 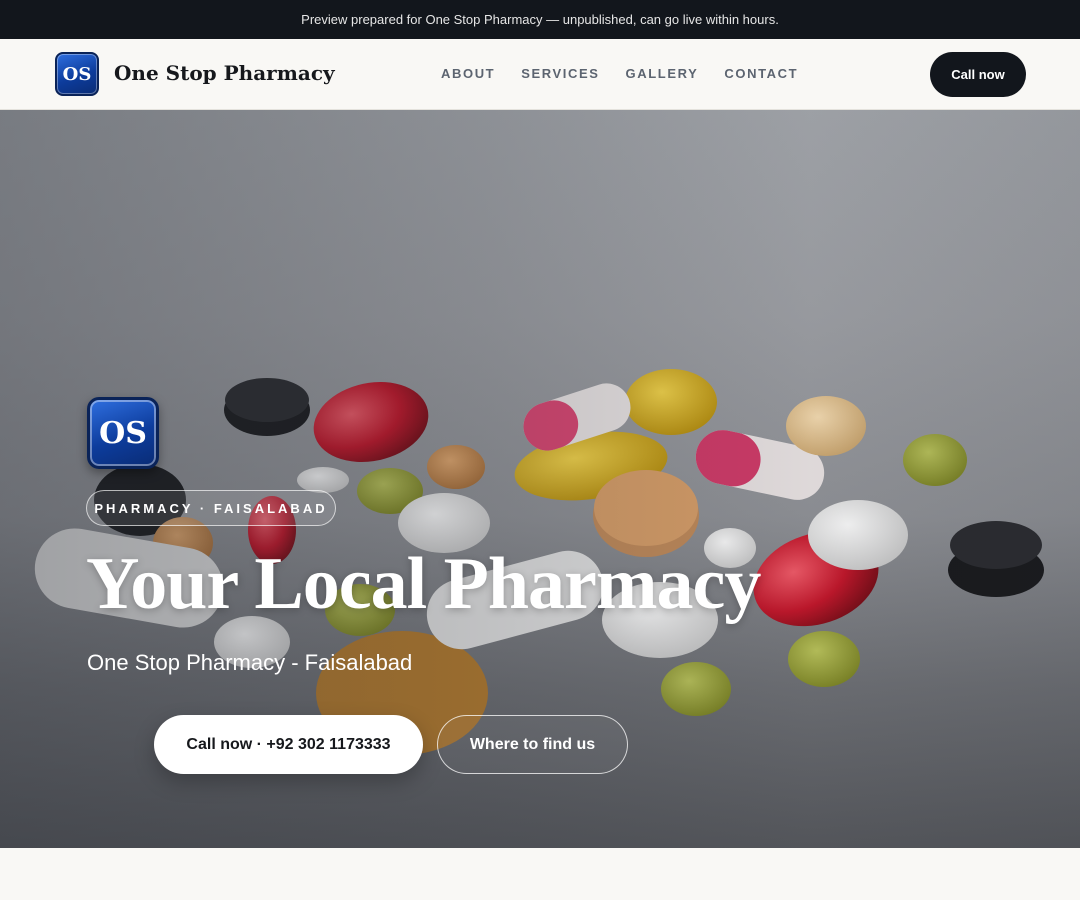 I want to click on main-nav: ABOUT SERVICES GALLERY CONTACT, so click(x=619, y=73).